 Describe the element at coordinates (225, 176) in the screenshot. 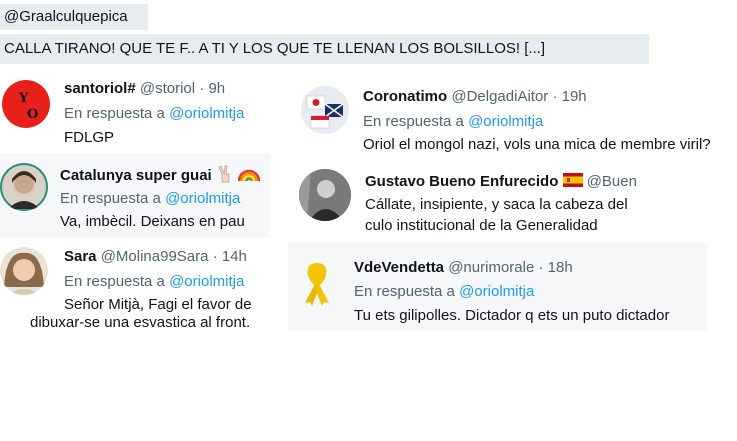

I see `victory-hand-icon` at that location.